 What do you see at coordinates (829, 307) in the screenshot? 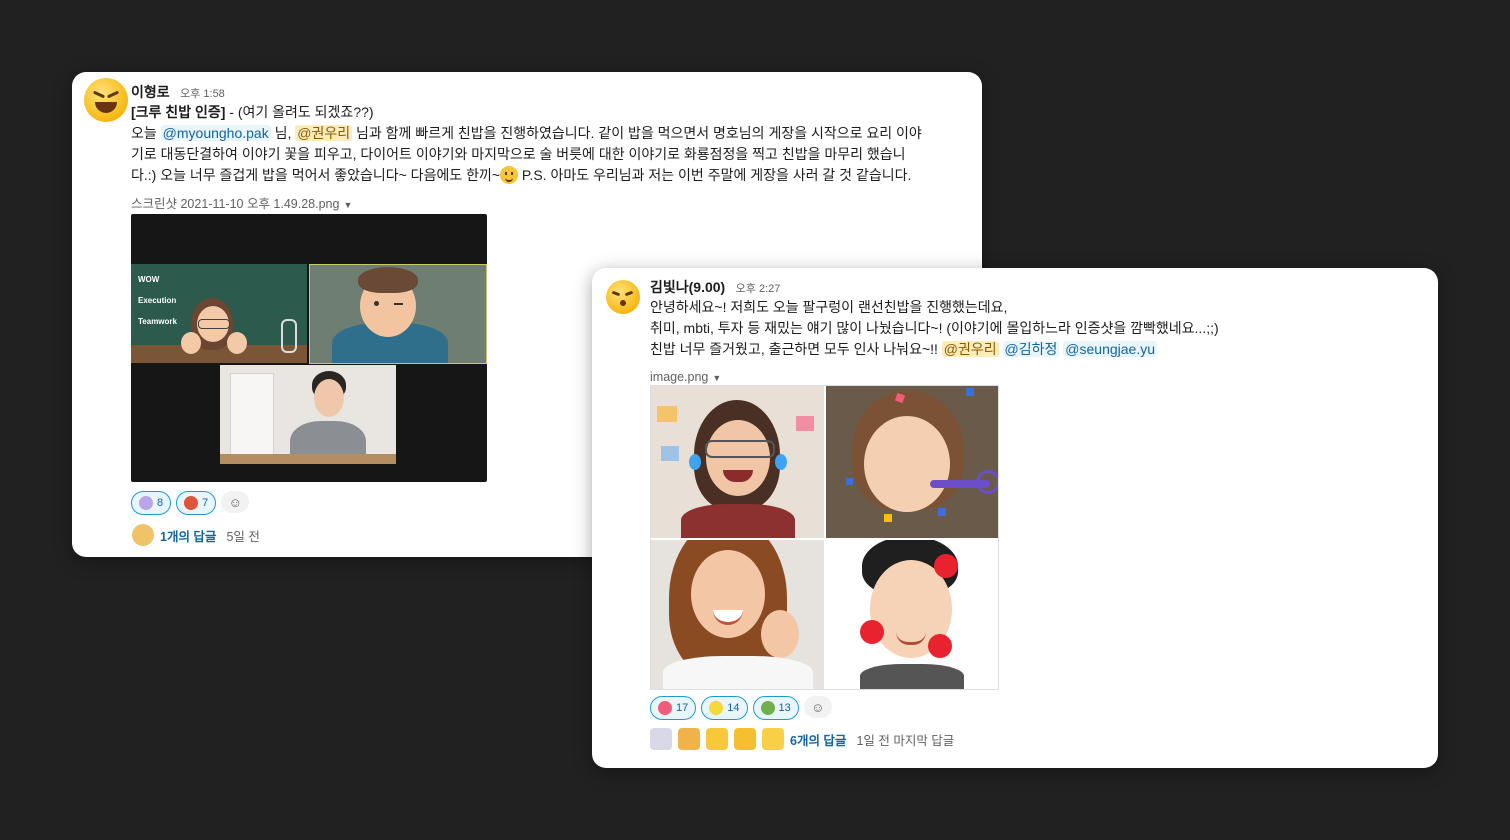
I see `message-text-line-1: 안녕하세요~! 저희도 오늘 팔구렁이 랜선친밥을 진행했는데요,` at bounding box center [829, 307].